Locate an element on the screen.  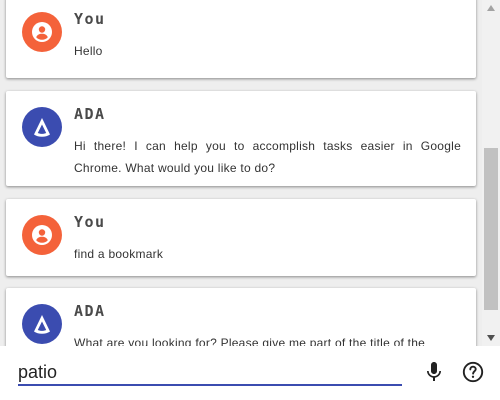
scrollbar-thumb is located at coordinates (491, 229).